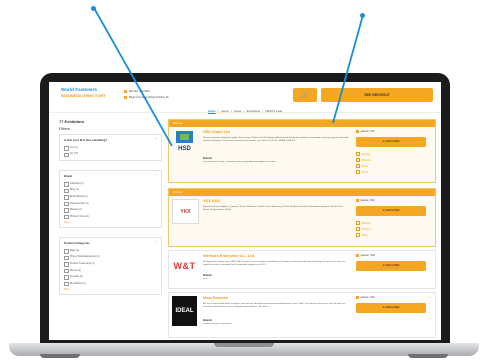 This screenshot has height=364, width=488. I want to click on company-name-link: HSD Super Ltd, so click(216, 132).